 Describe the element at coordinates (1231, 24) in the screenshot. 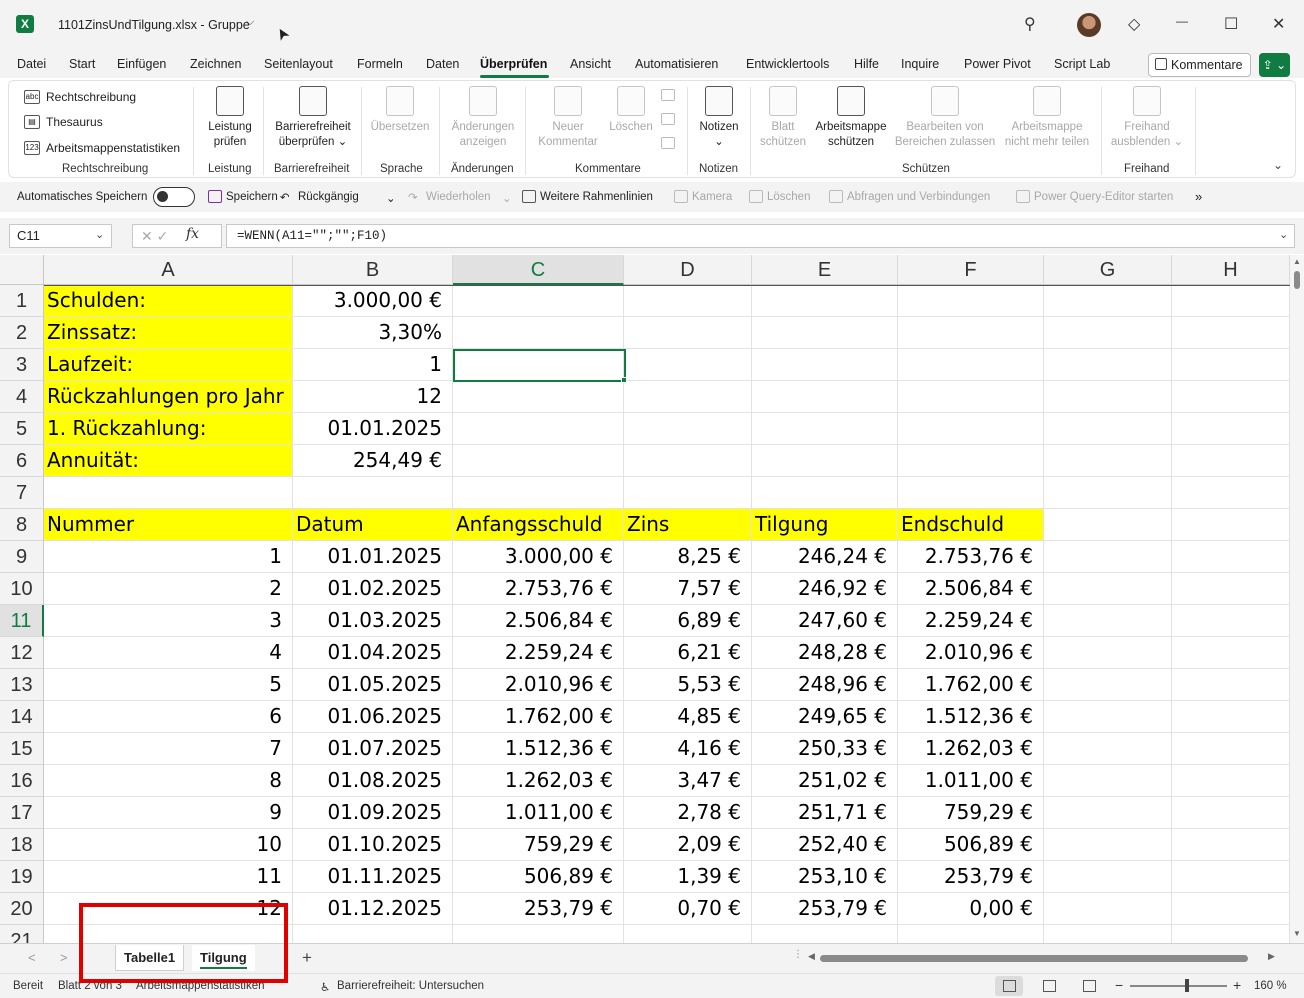

I see `maximize-icon: ☐` at that location.